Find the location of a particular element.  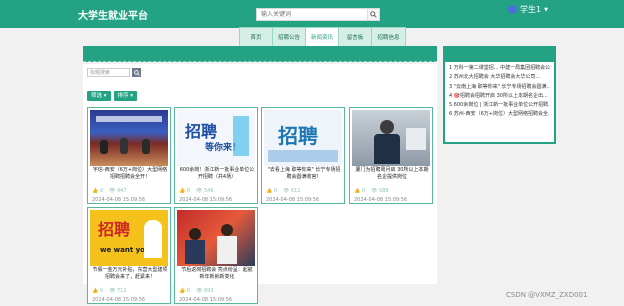

news-meta: 👍 0 👁 693 is located at coordinates (196, 291).